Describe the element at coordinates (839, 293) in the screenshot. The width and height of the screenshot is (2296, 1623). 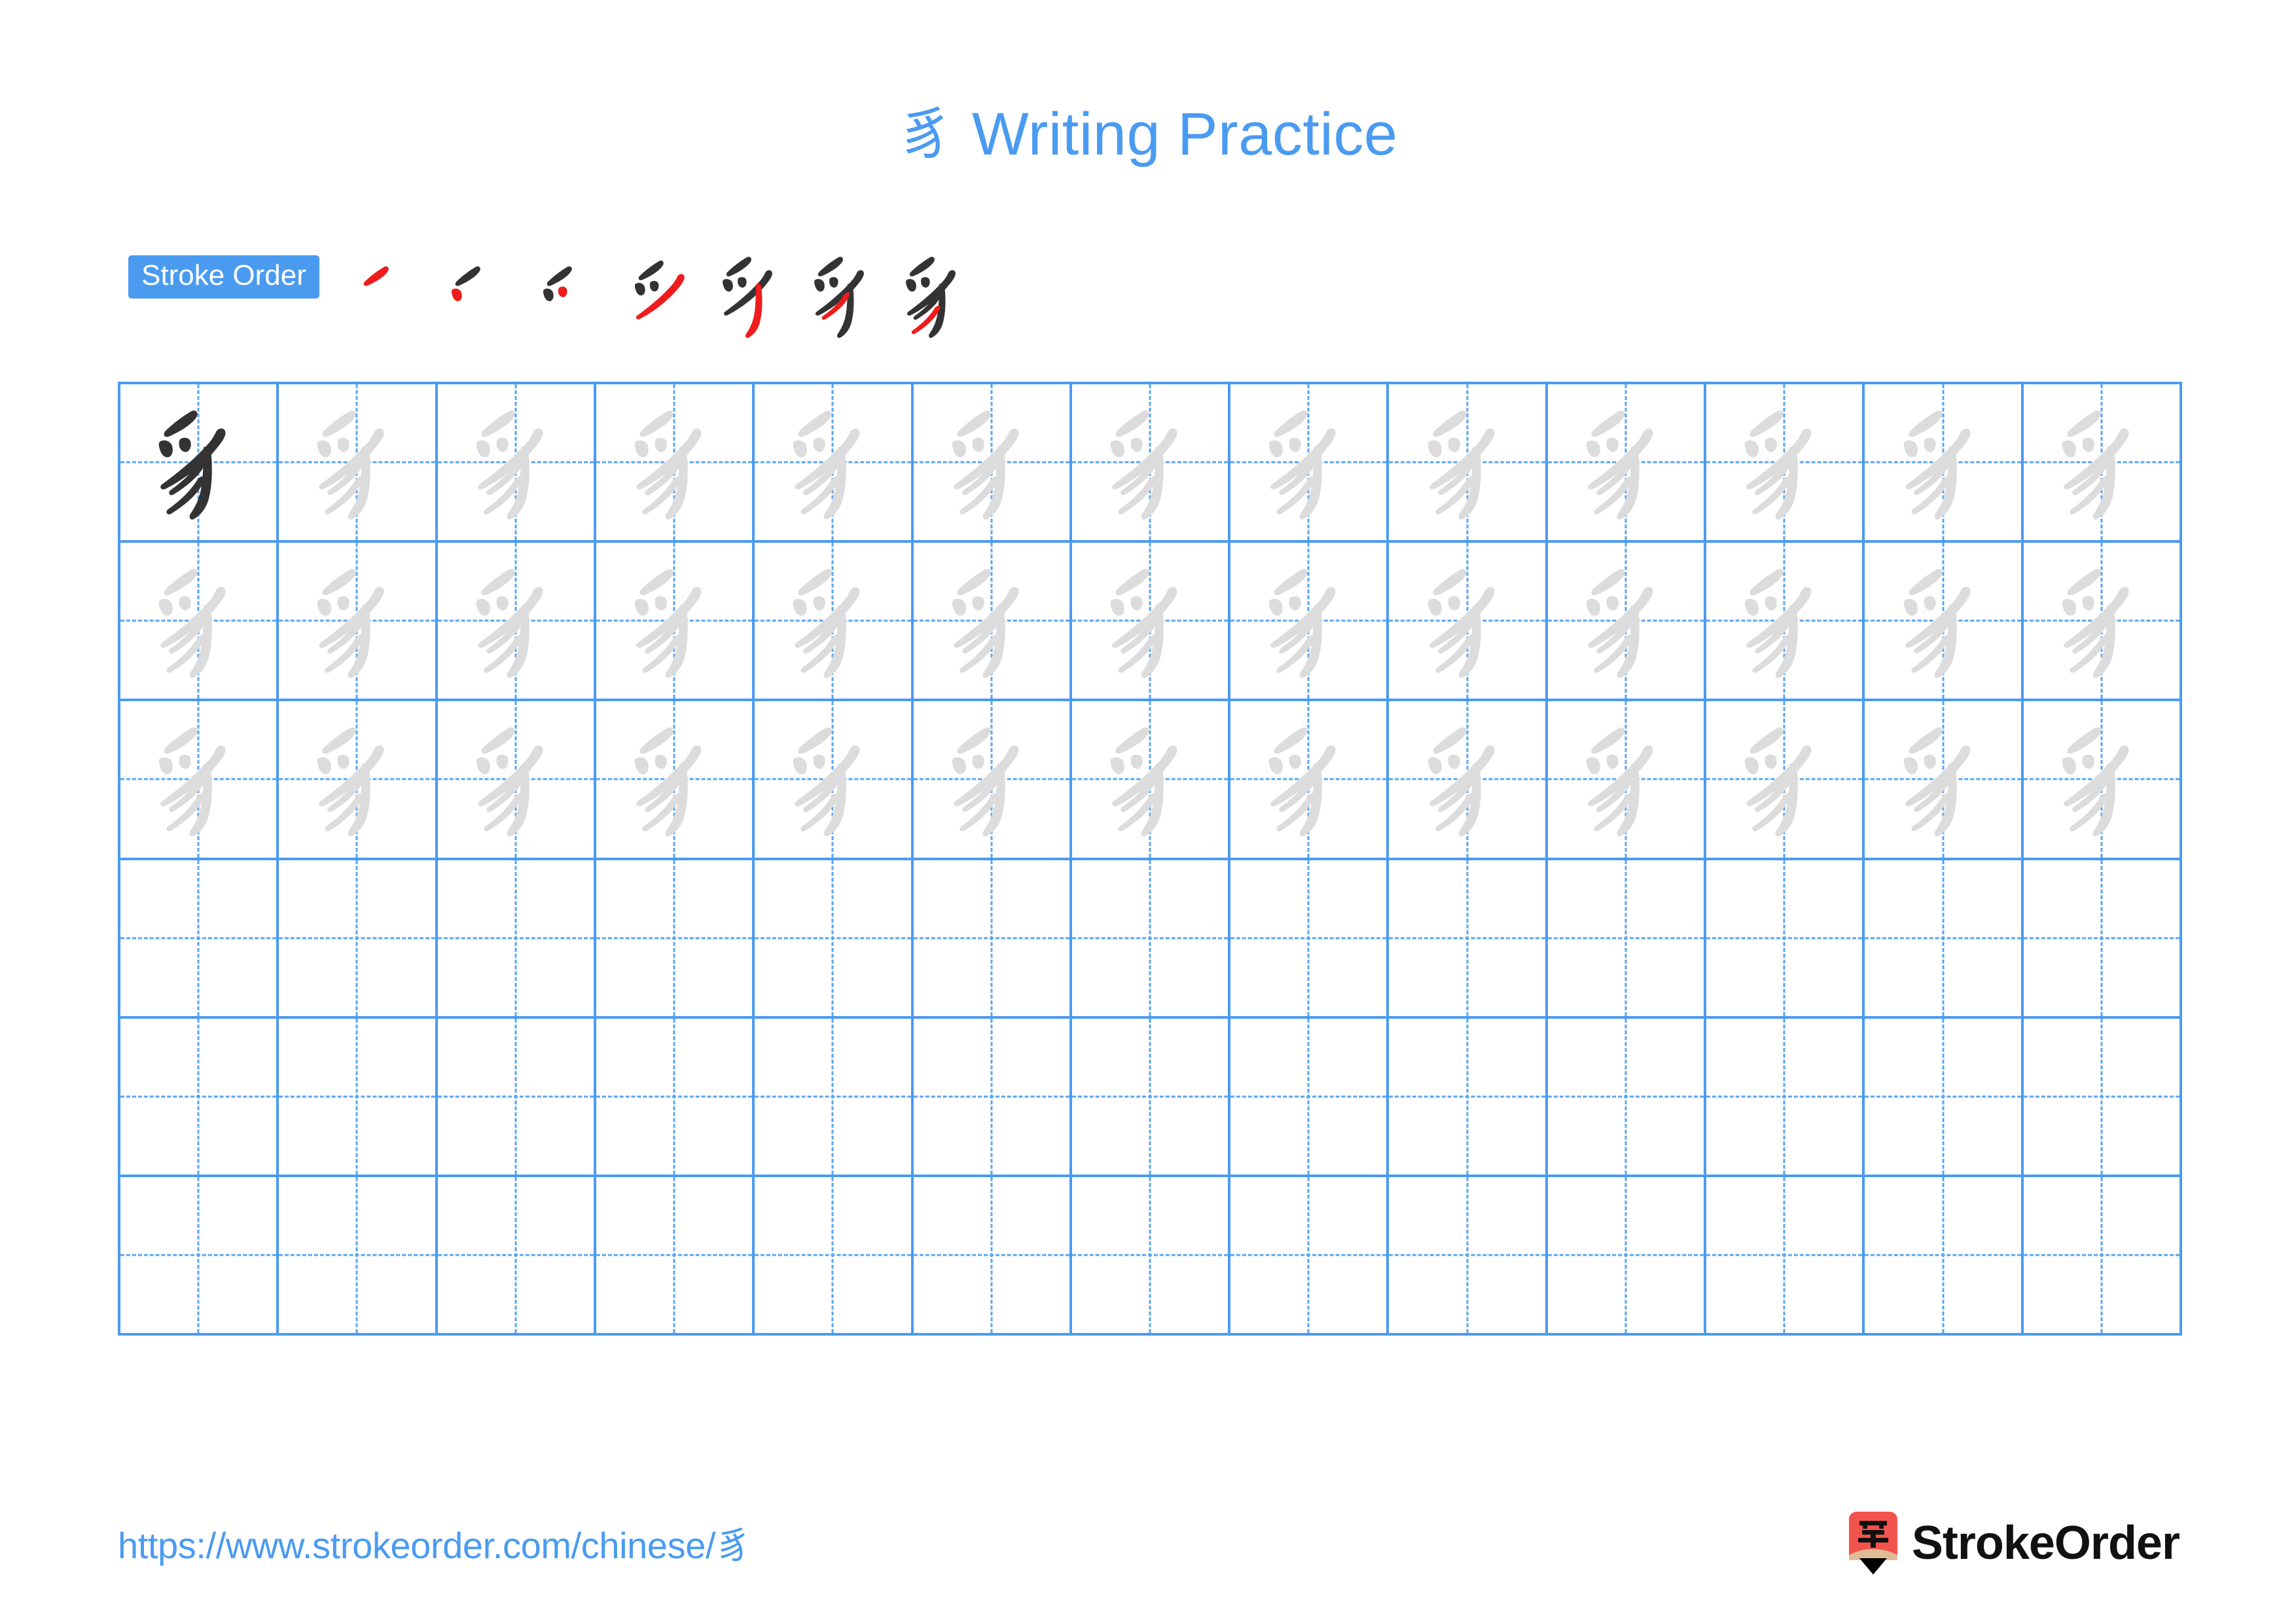
I see `stroke-4-glyph` at that location.